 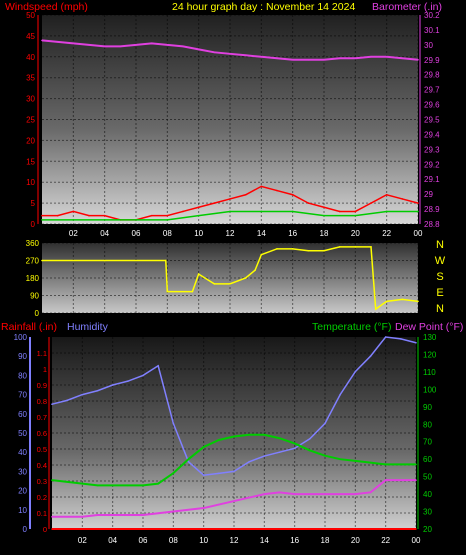 What do you see at coordinates (45, 529) in the screenshot?
I see `rainfall-tick-label: 0` at bounding box center [45, 529].